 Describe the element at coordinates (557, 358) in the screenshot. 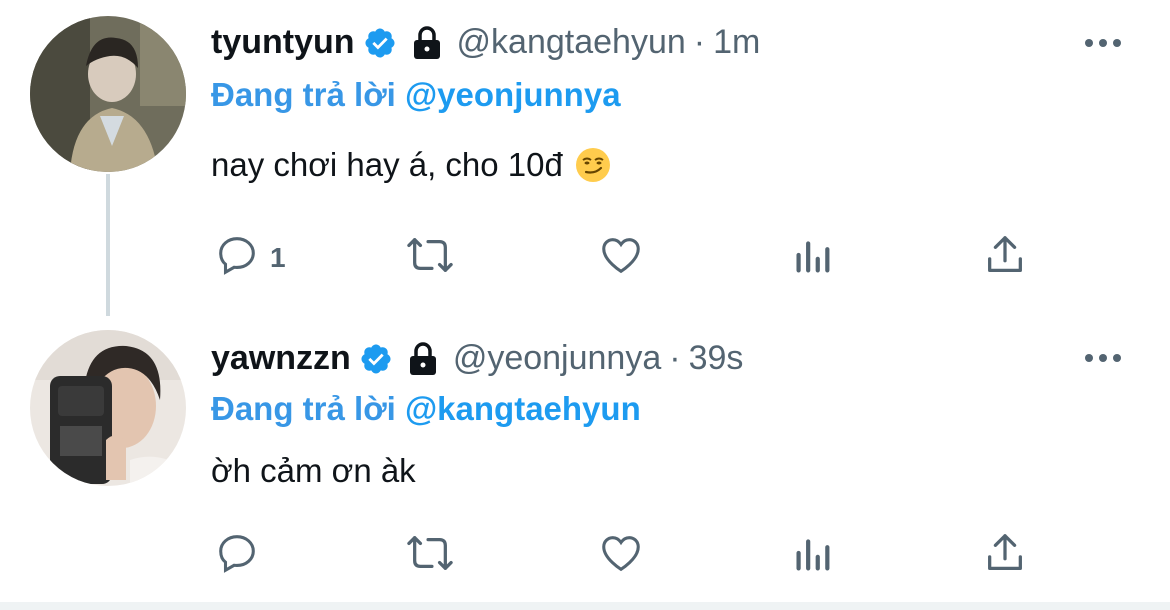

I see `handle: @yeonjunnya` at that location.